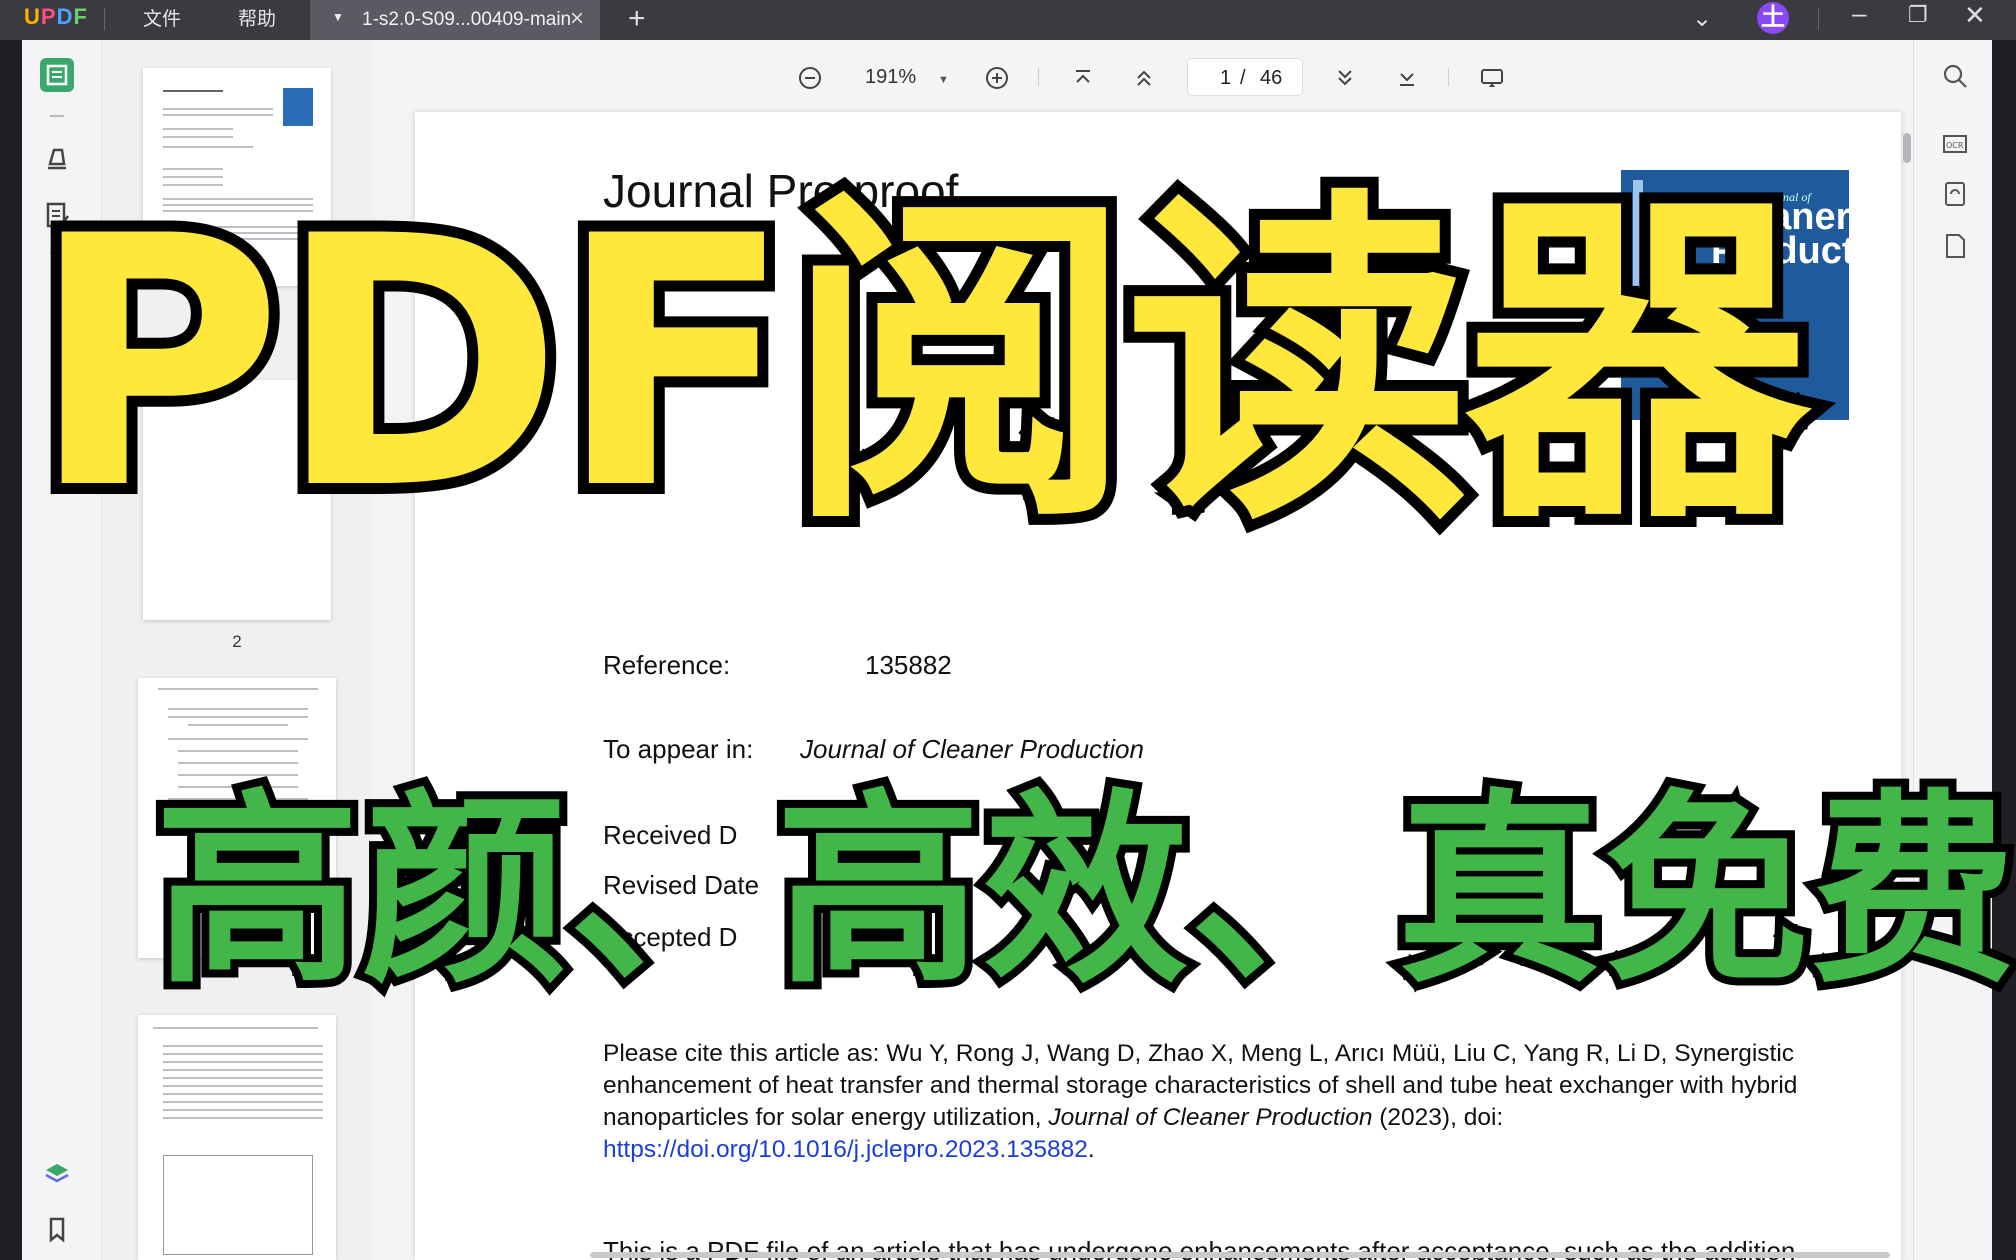 The height and width of the screenshot is (1260, 2016). Describe the element at coordinates (1638, 240) in the screenshot. I see `cover-stripe` at that location.